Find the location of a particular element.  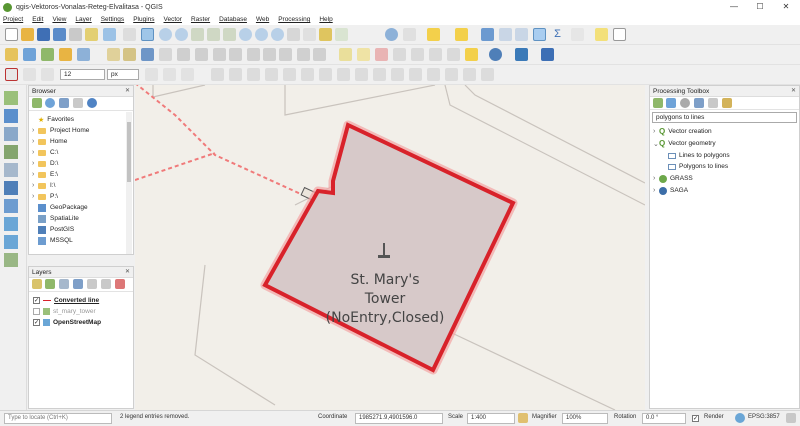

add-group-icon is located at coordinates (50, 284).